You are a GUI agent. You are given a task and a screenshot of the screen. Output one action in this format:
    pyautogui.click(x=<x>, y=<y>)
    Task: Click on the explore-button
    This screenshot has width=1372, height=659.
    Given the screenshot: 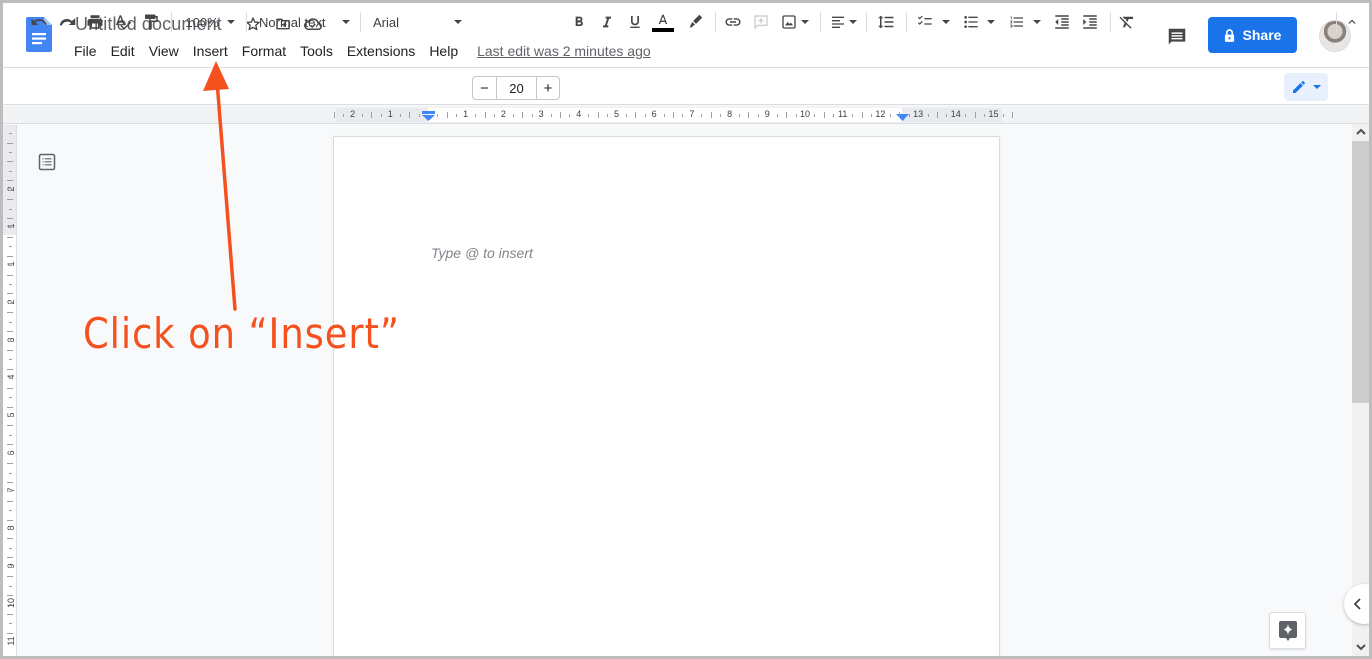 What is the action you would take?
    pyautogui.click(x=1287, y=630)
    